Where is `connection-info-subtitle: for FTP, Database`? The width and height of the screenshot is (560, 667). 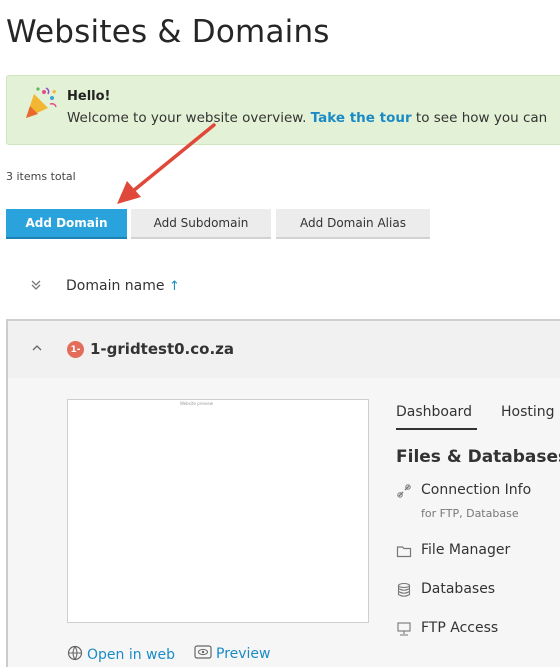
connection-info-subtitle: for FTP, Database is located at coordinates (470, 513).